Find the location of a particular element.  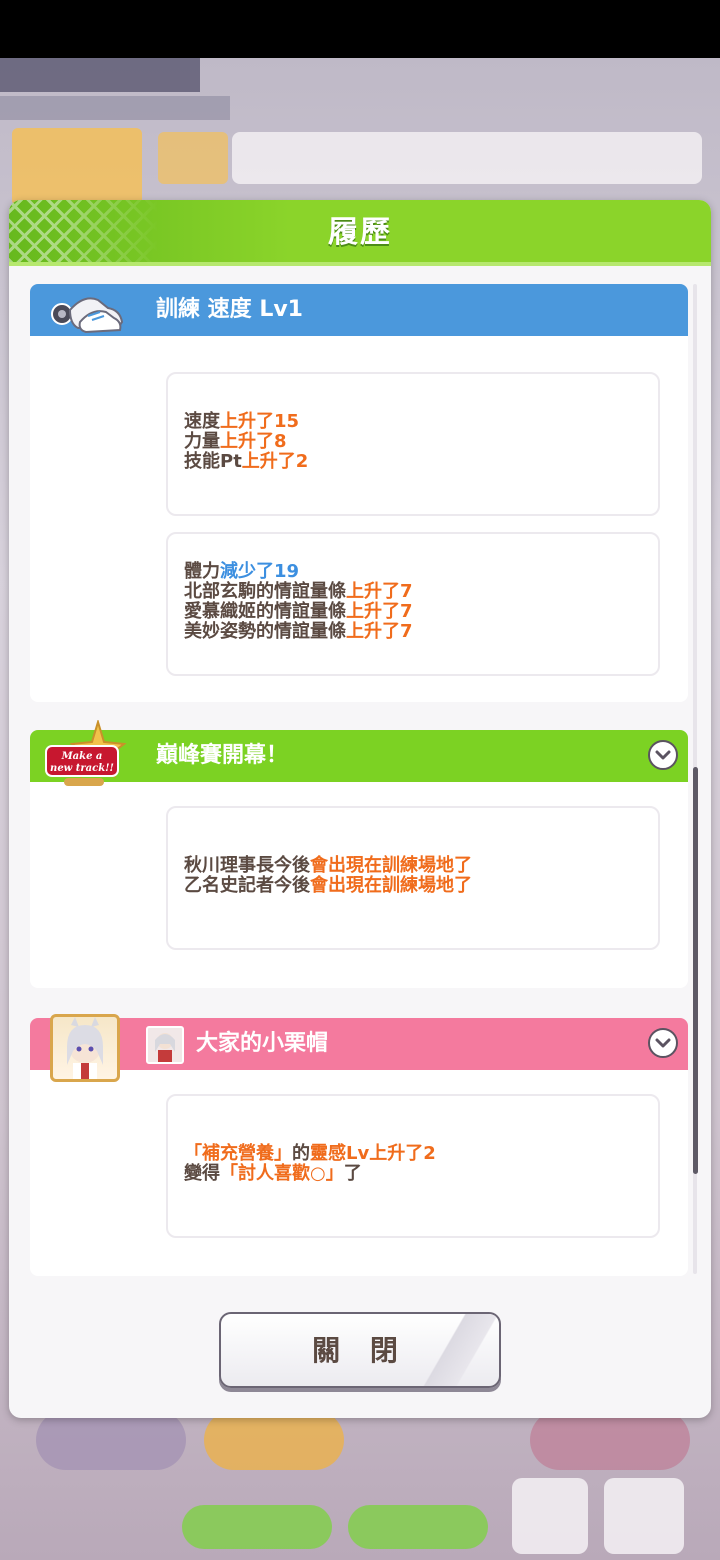

result-text: 「討人喜歡○」 is located at coordinates (282, 1173).